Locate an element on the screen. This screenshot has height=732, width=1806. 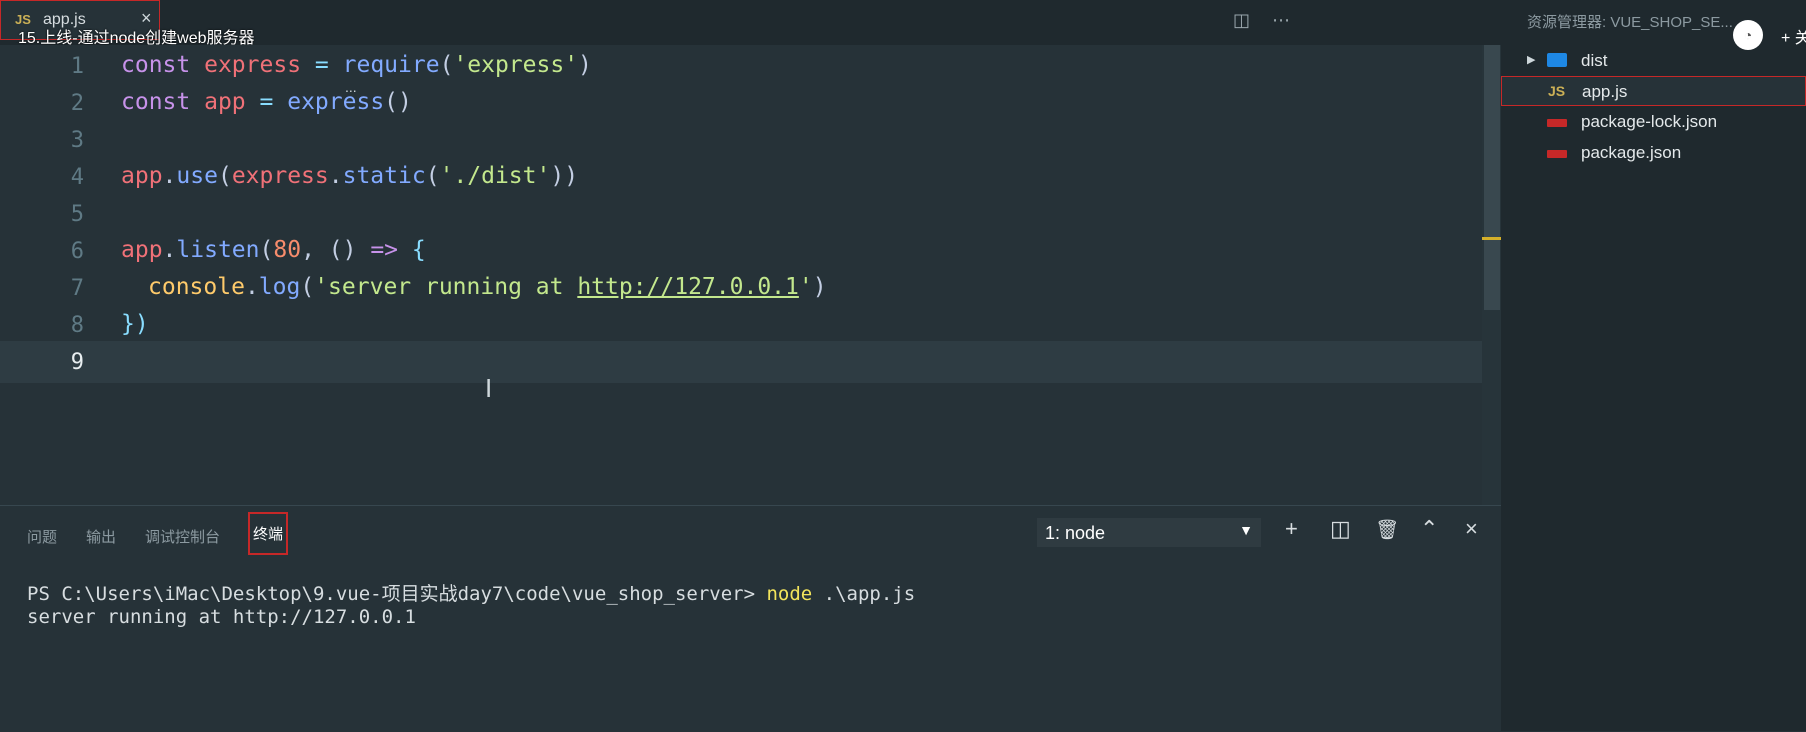
code-text: app.listen(80, () => { is located at coordinates (273, 250).